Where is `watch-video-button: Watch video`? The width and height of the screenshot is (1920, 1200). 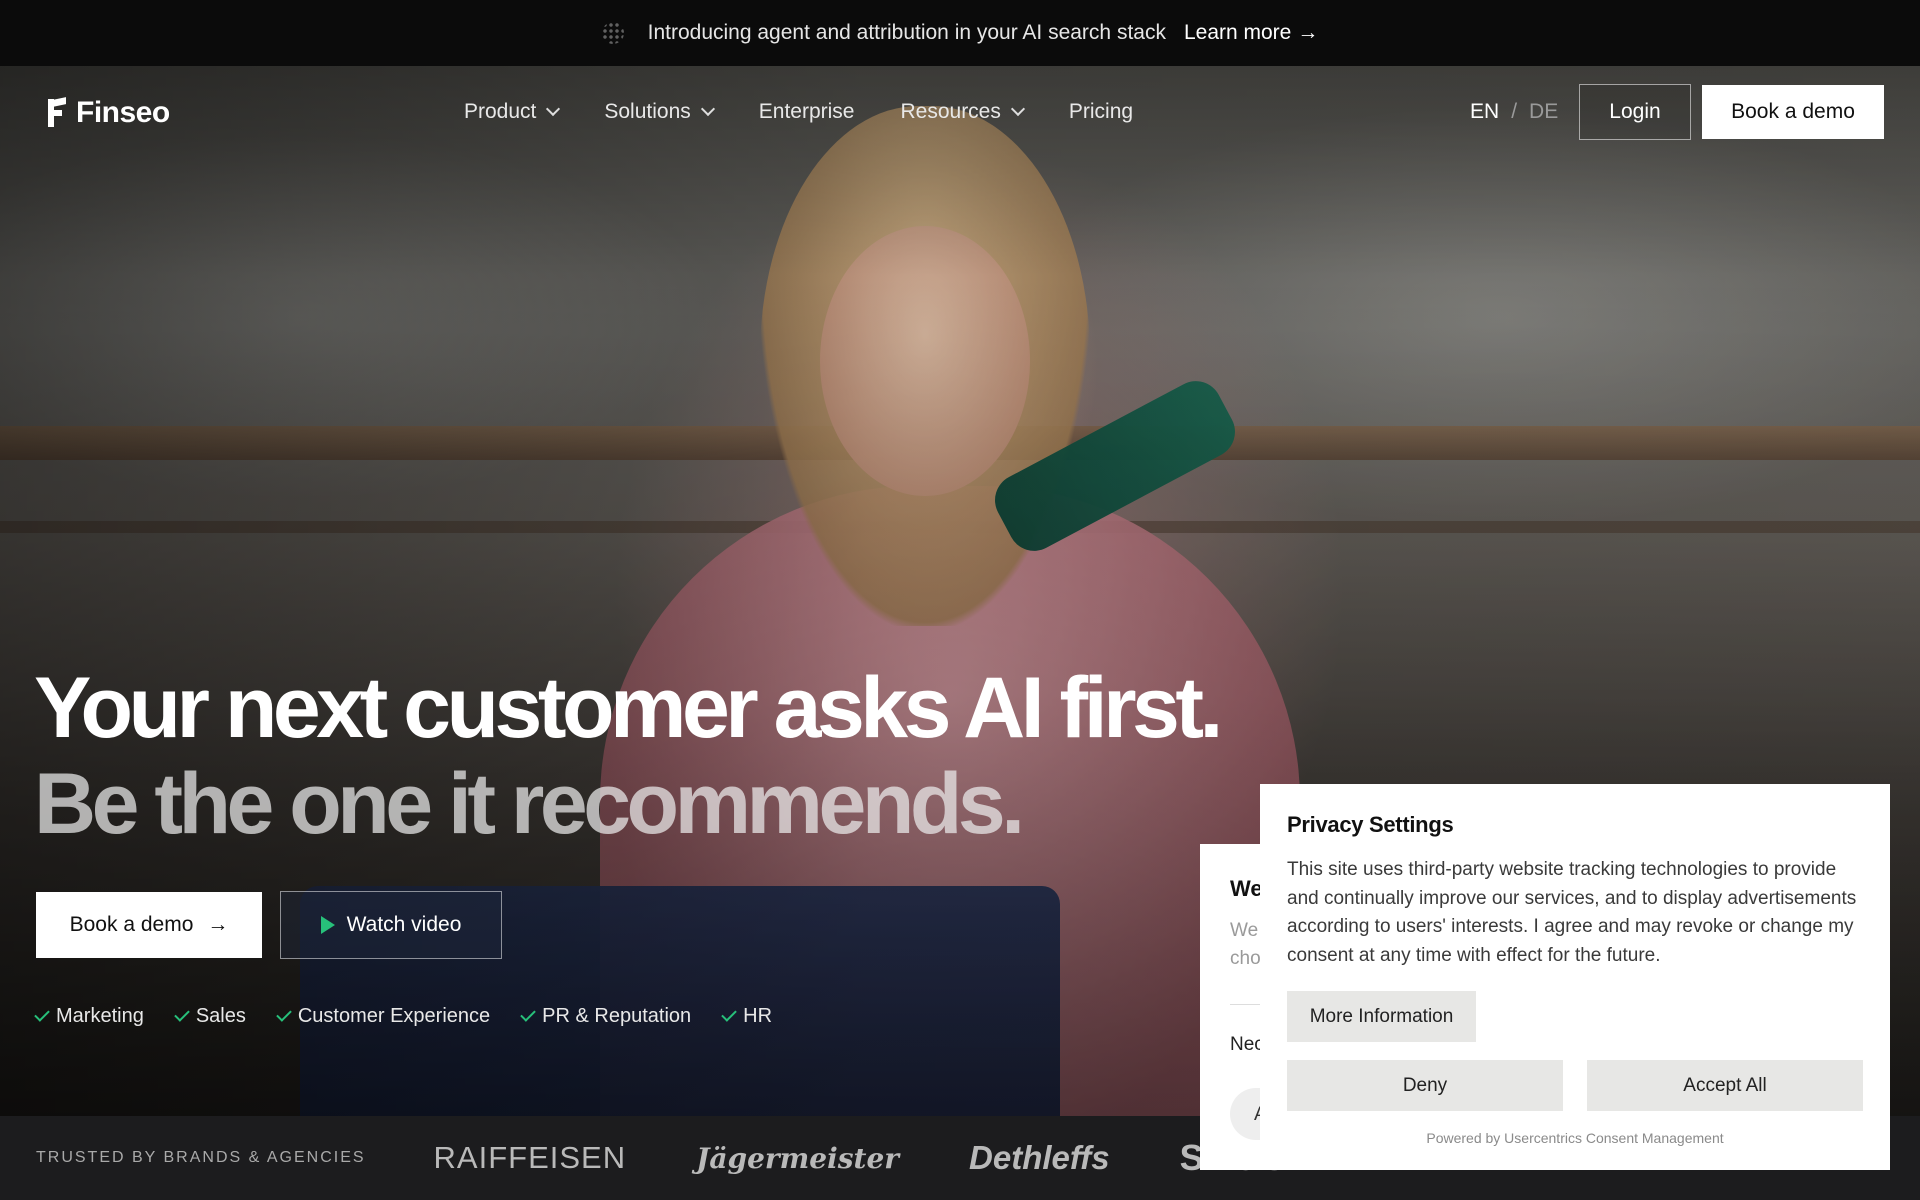
watch-video-button: Watch video is located at coordinates (391, 925).